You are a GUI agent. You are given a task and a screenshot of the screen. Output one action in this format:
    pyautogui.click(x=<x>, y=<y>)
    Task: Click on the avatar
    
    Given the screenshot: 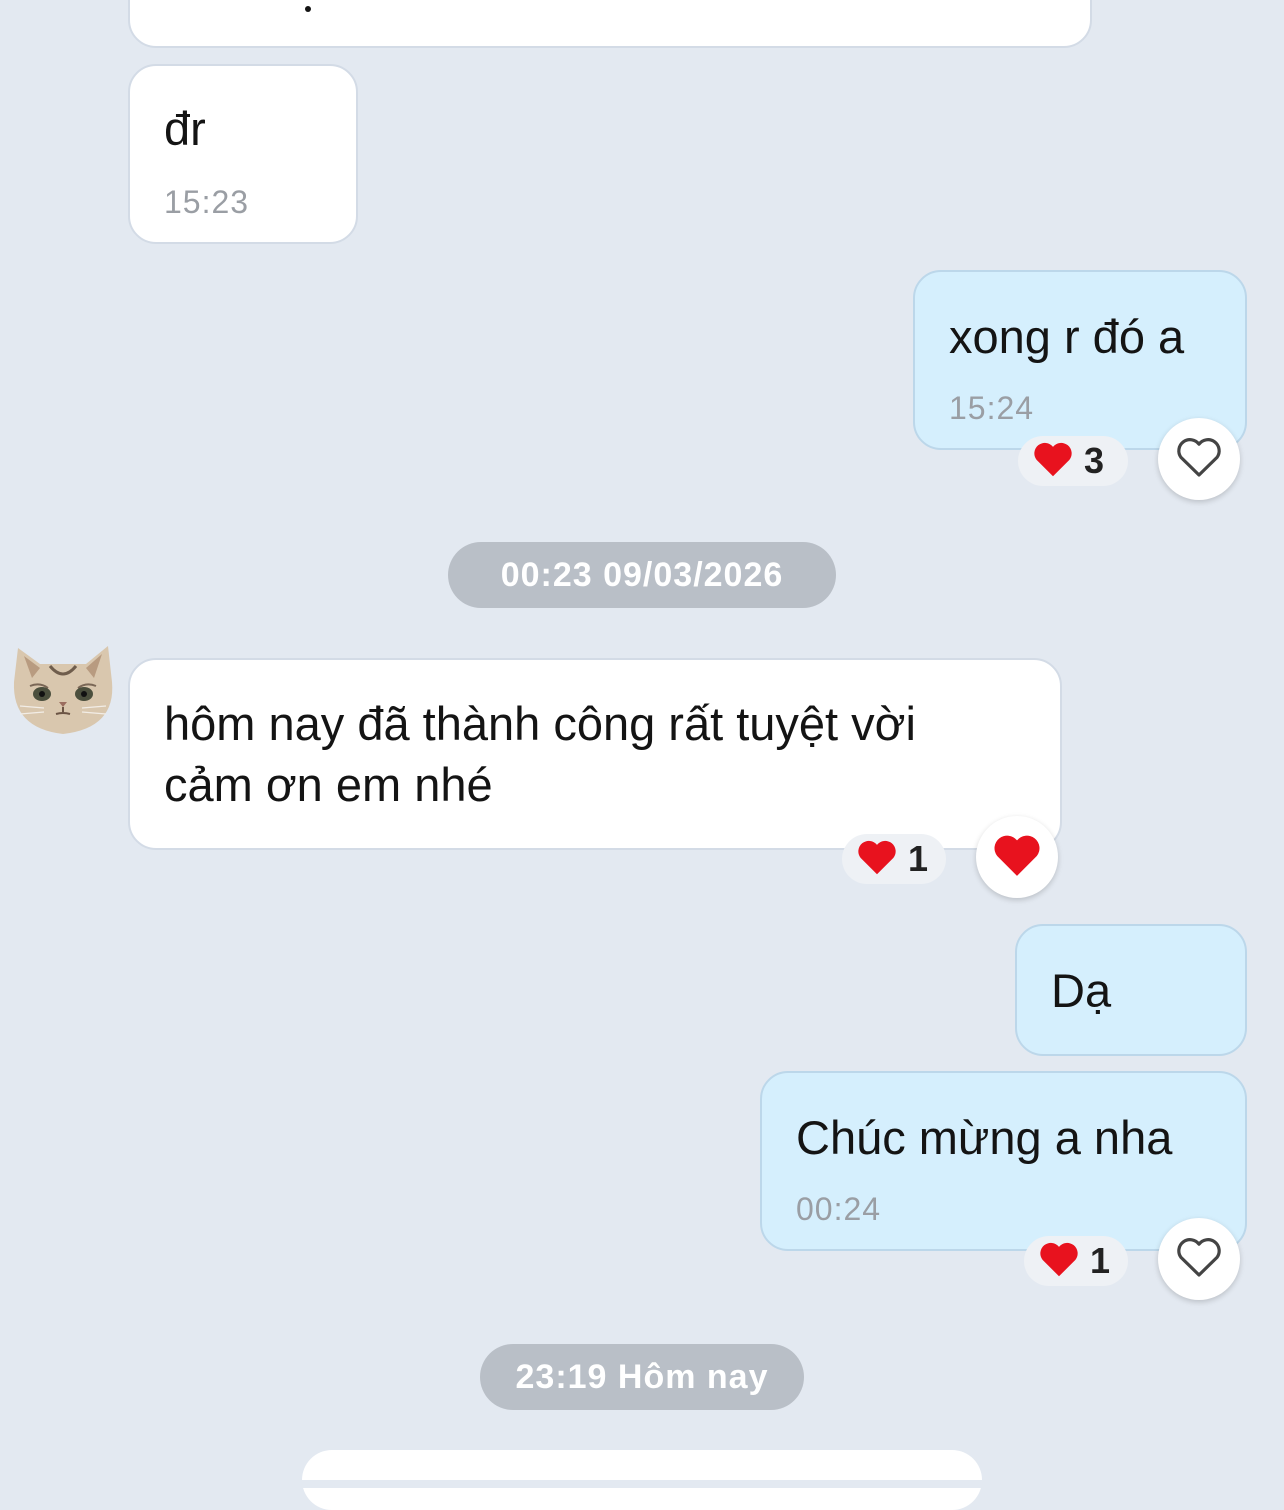 What is the action you would take?
    pyautogui.click(x=63, y=689)
    